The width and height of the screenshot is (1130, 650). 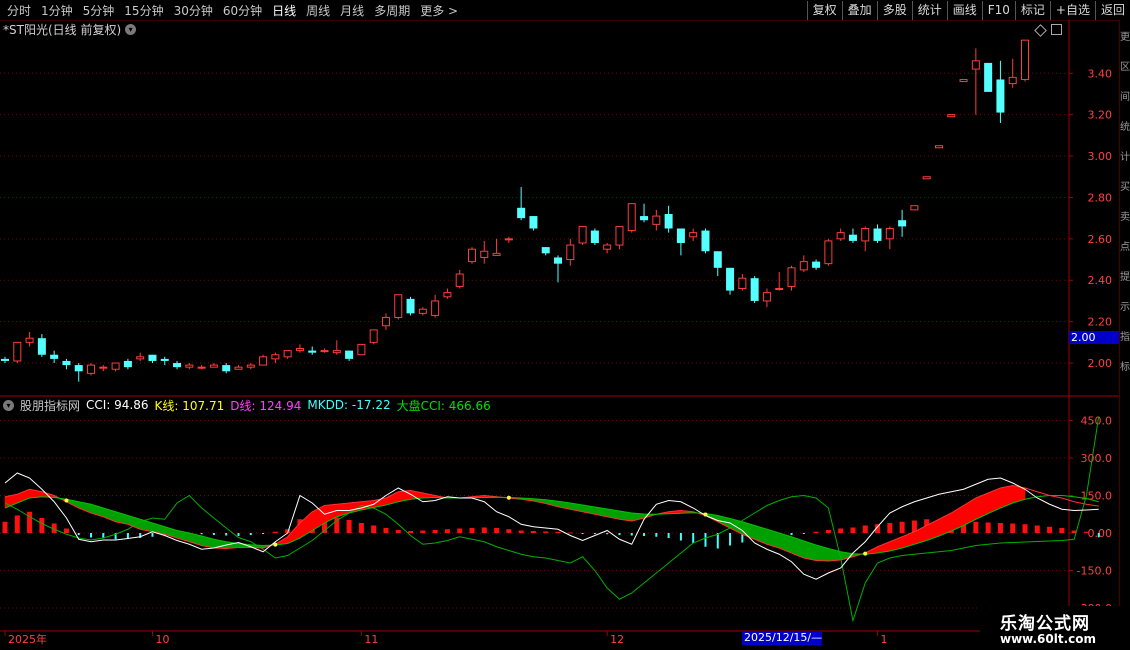 I want to click on xtick-label: 2025年, so click(x=27, y=639).